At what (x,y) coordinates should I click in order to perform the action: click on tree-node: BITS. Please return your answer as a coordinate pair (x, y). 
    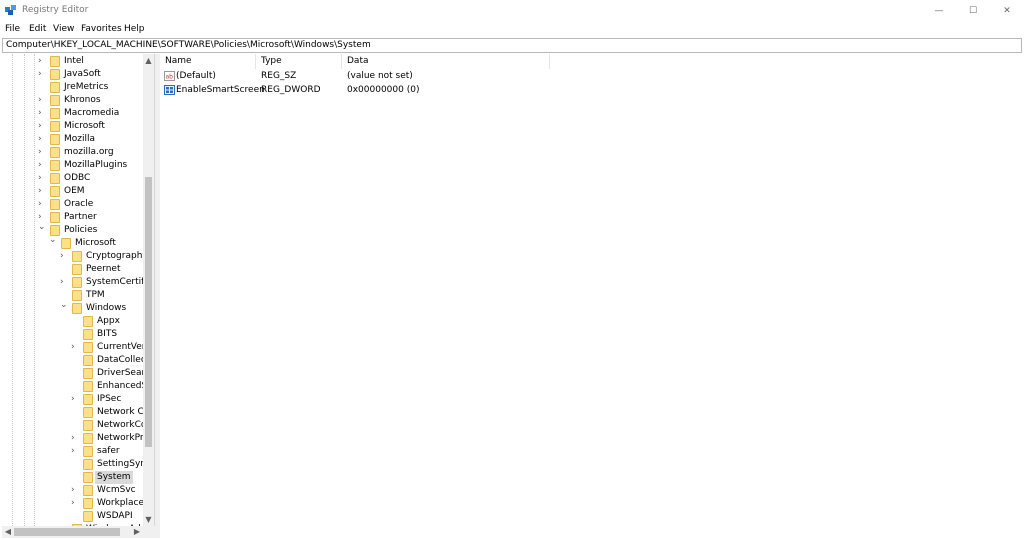
    Looking at the image, I should click on (72, 334).